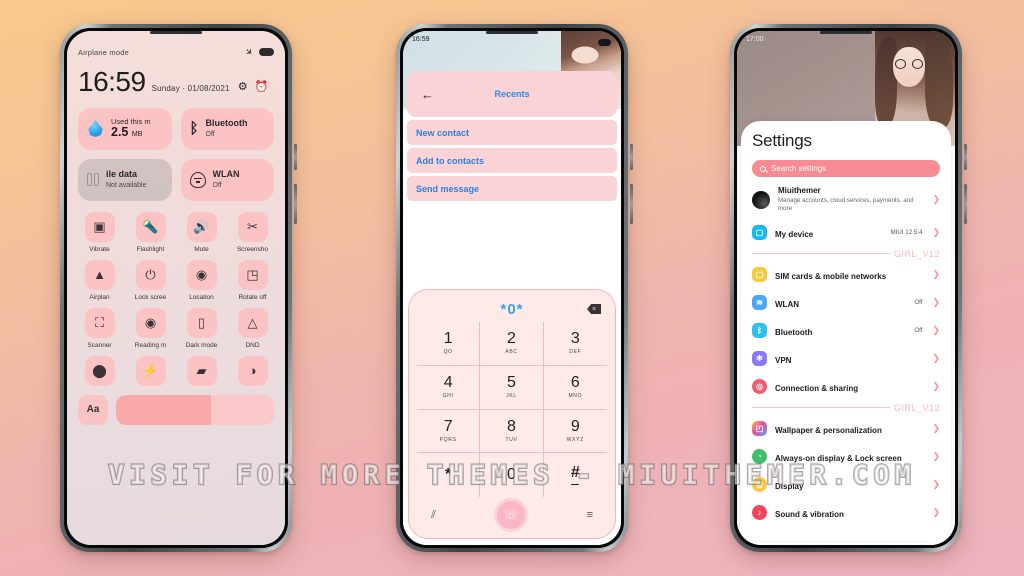  Describe the element at coordinates (252, 370) in the screenshot. I see `toggle-sync: ◑` at that location.